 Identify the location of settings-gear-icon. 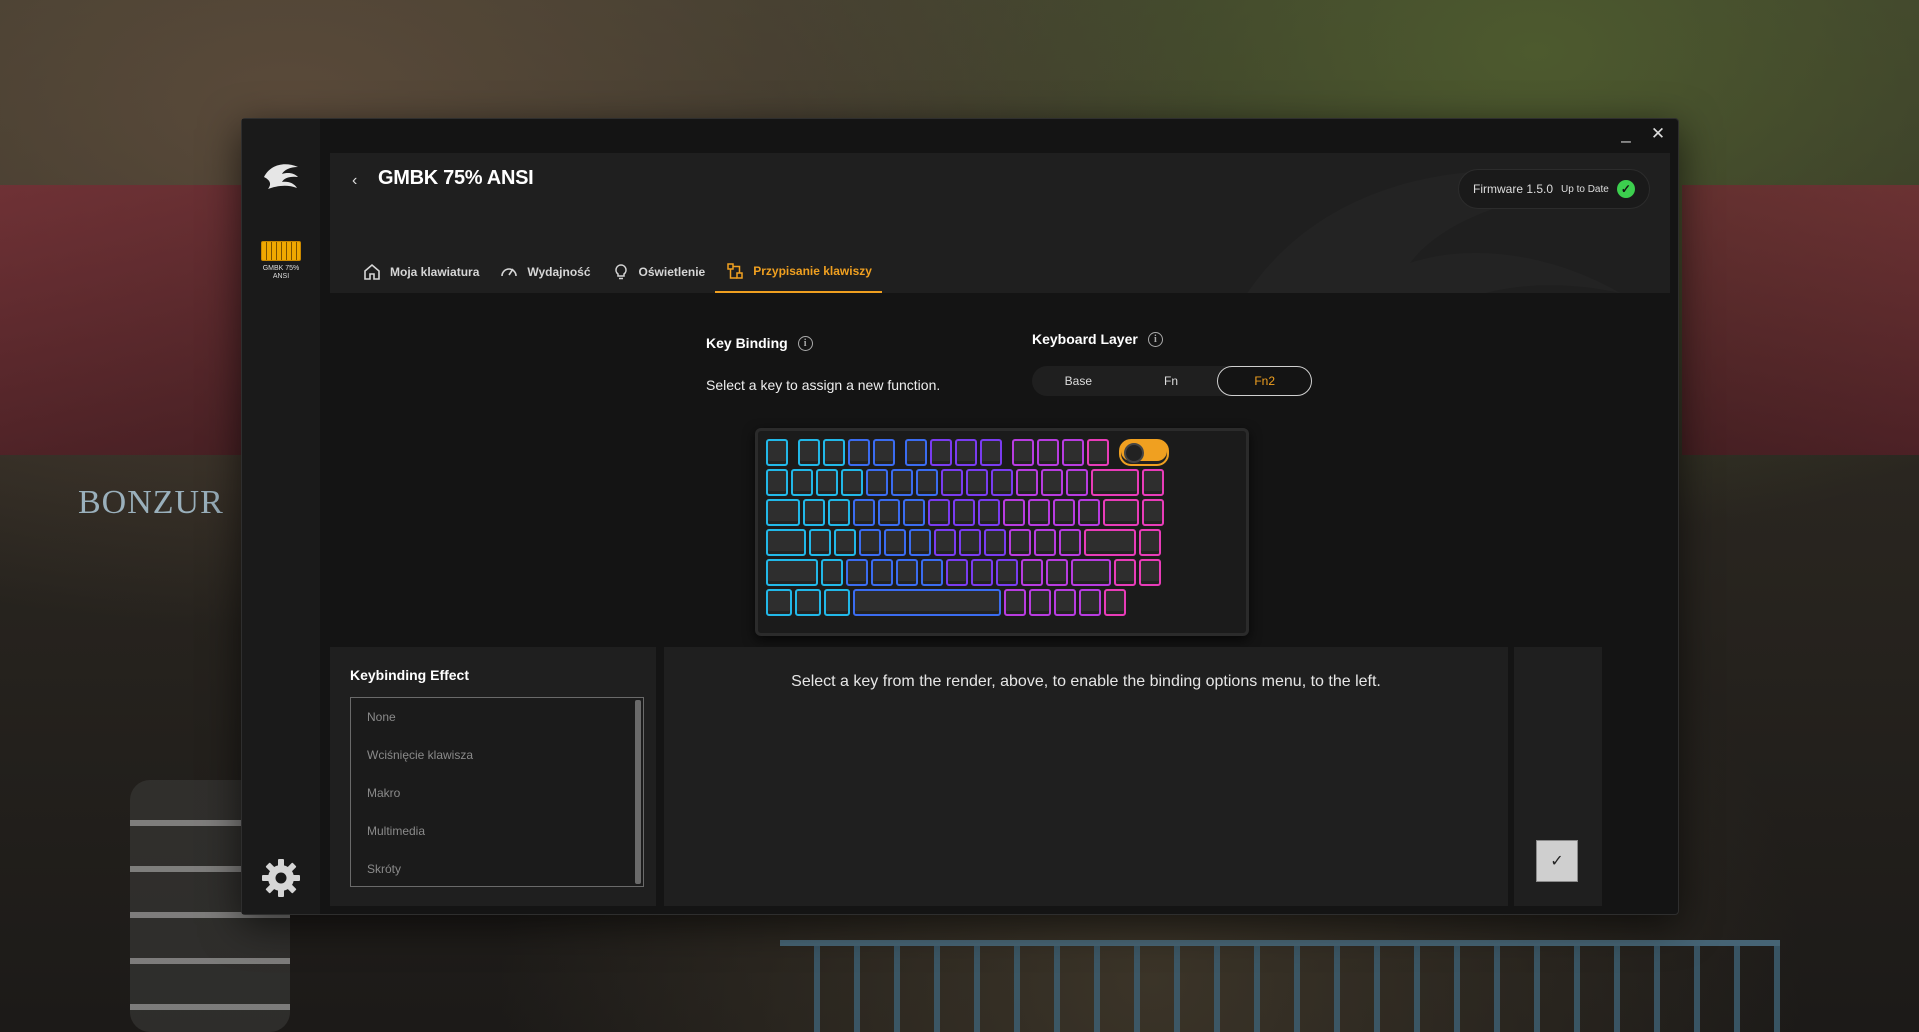
(281, 878).